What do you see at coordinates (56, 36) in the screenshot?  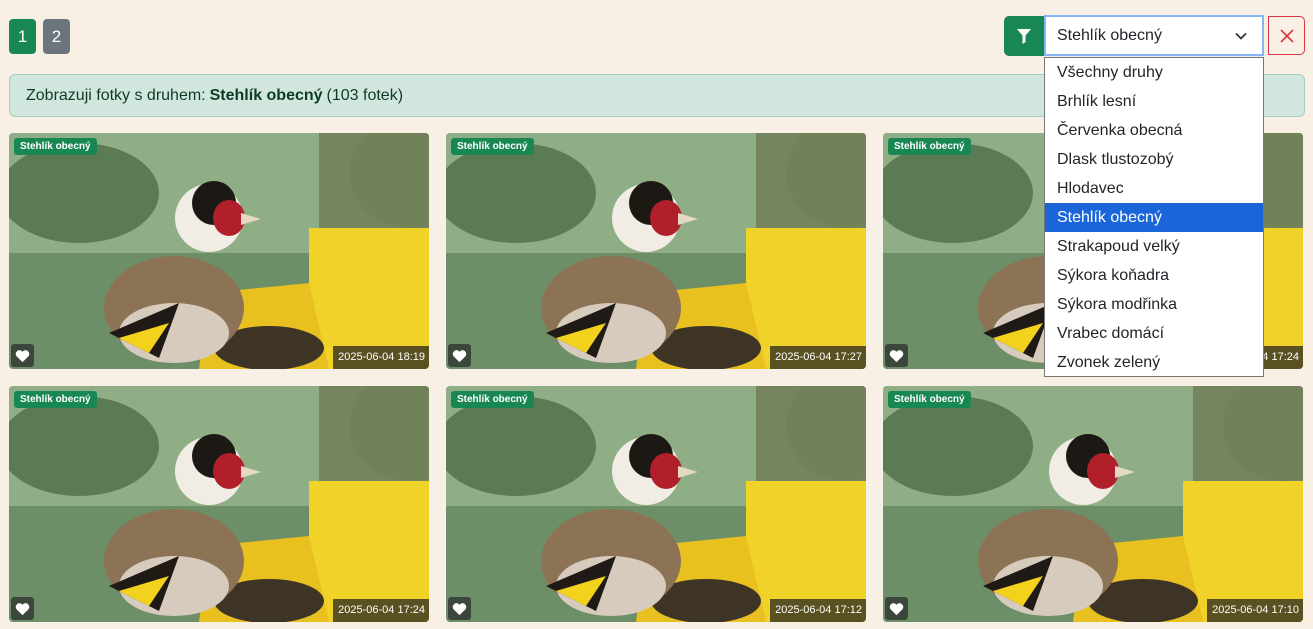 I see `page-2-button: 2` at bounding box center [56, 36].